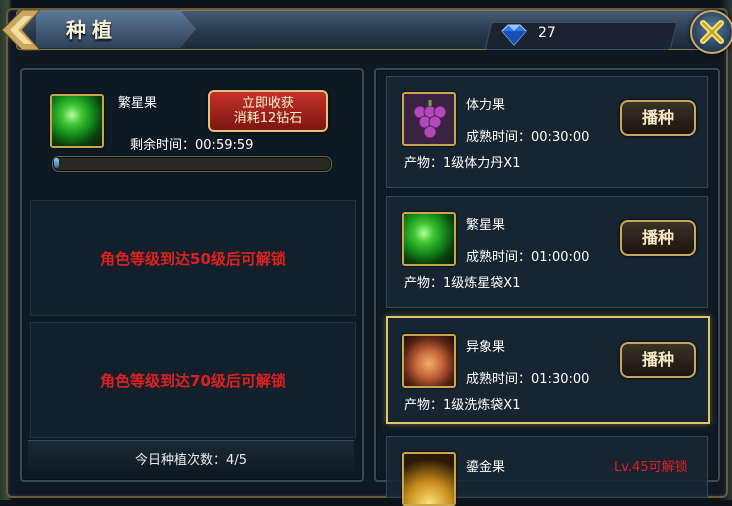 The width and height of the screenshot is (732, 506). I want to click on seed-name: 繁星果, so click(486, 225).